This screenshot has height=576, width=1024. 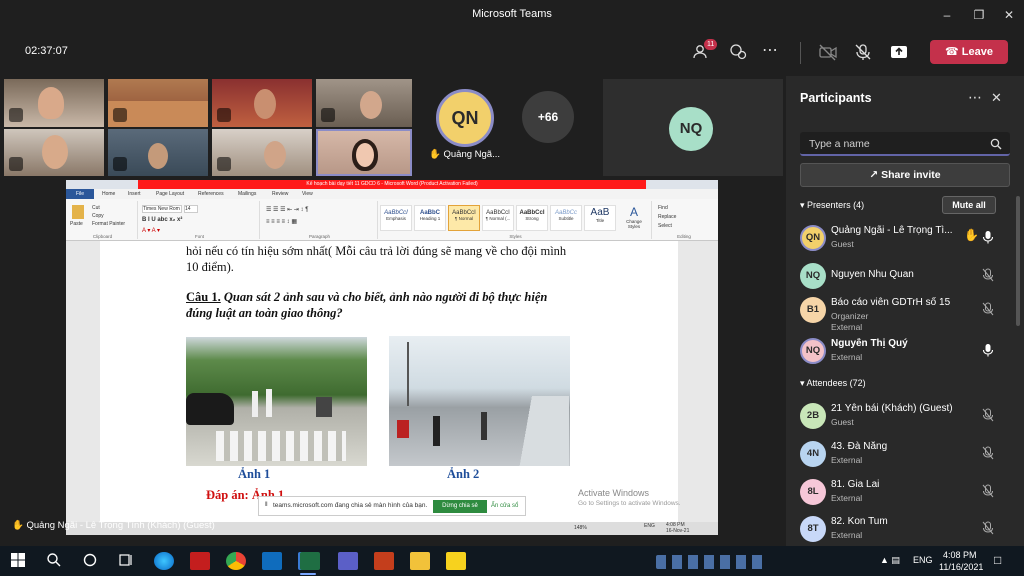 What do you see at coordinates (865, 53) in the screenshot?
I see `mic-off-icon` at bounding box center [865, 53].